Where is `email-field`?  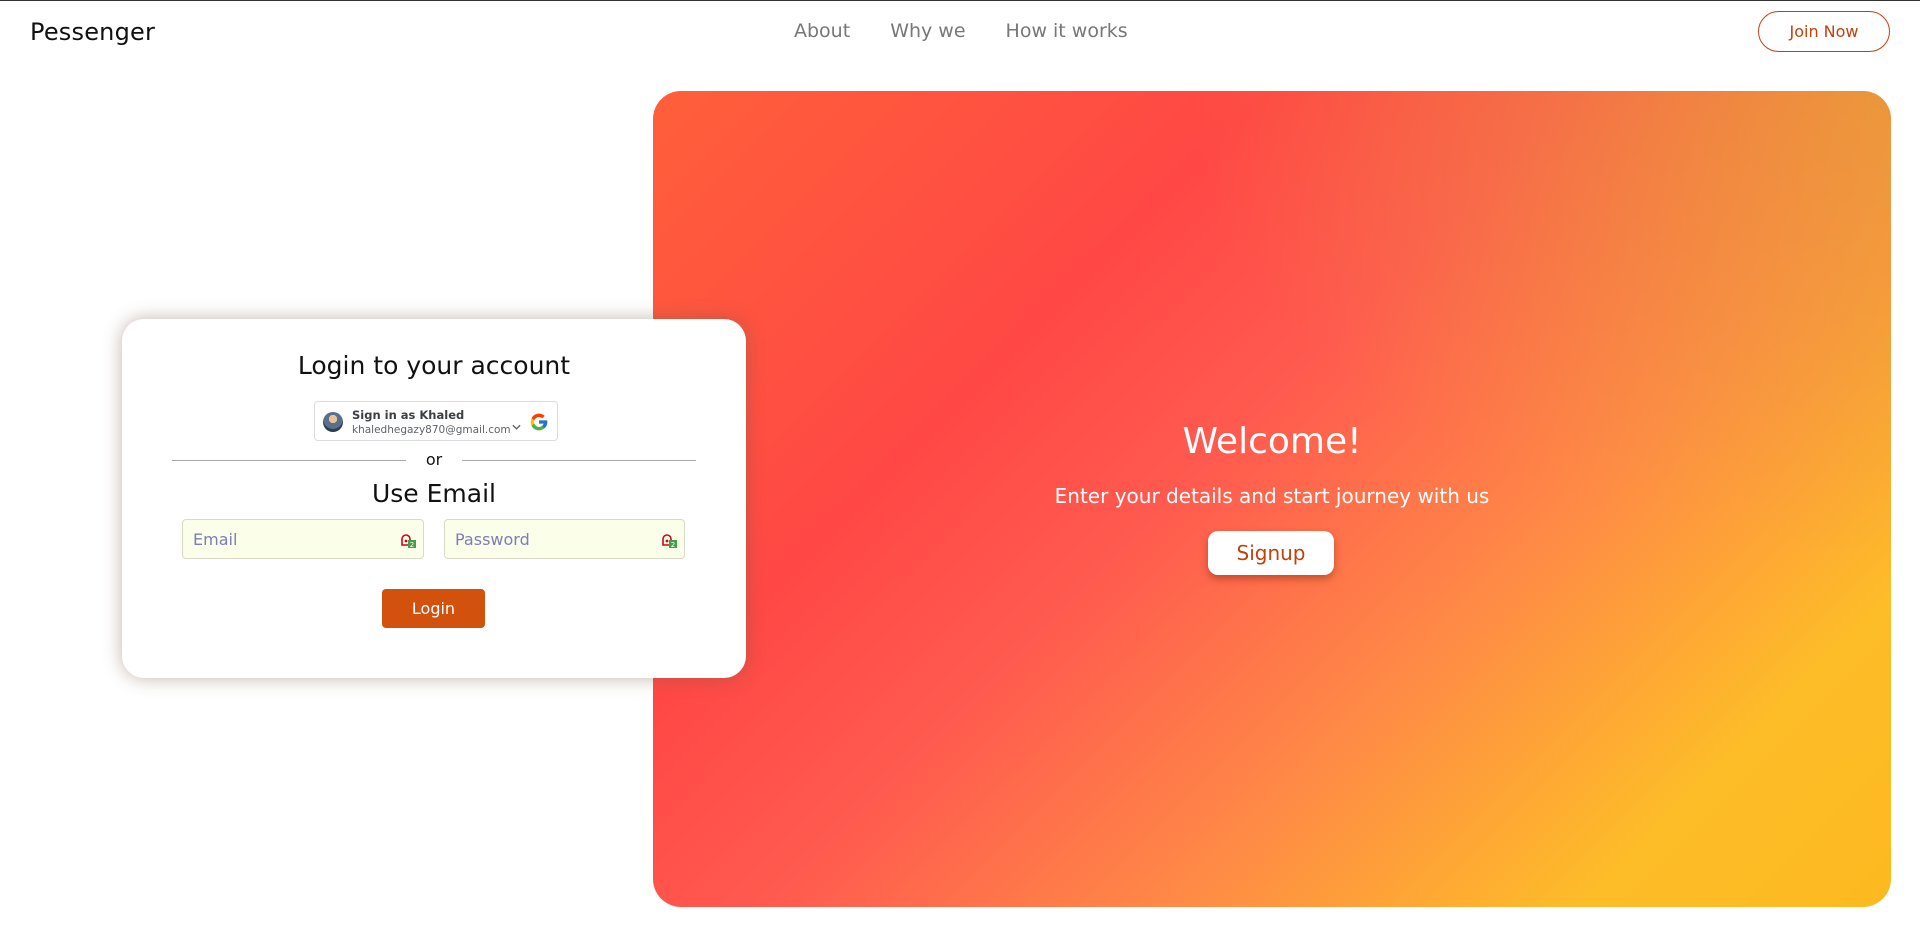 email-field is located at coordinates (303, 539).